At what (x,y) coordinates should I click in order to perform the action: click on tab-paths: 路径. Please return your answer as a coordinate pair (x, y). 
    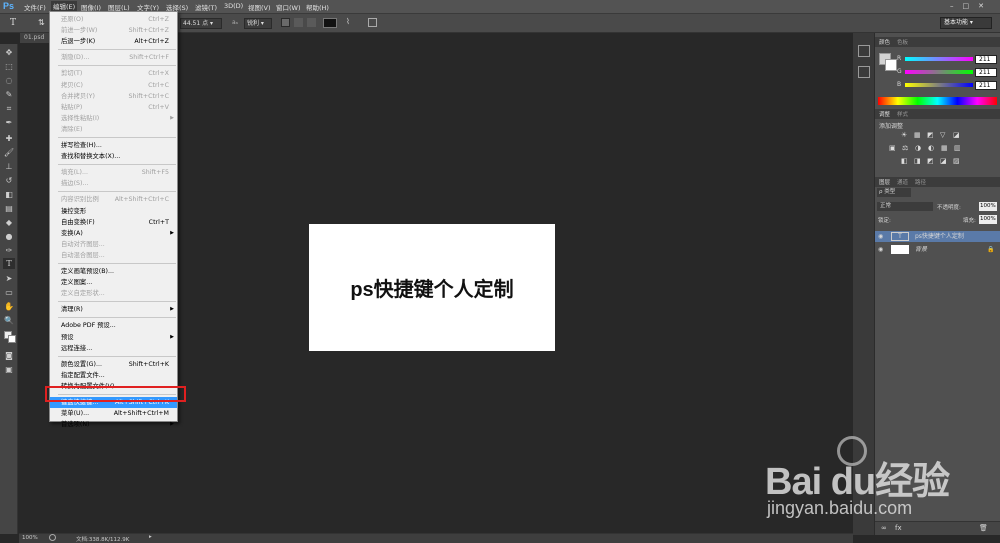
    Looking at the image, I should click on (920, 182).